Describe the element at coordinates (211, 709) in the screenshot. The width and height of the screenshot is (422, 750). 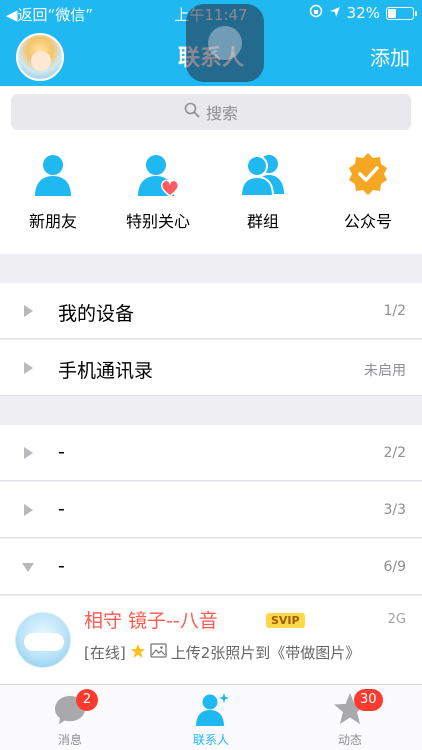
I see `contacts-person-icon` at that location.